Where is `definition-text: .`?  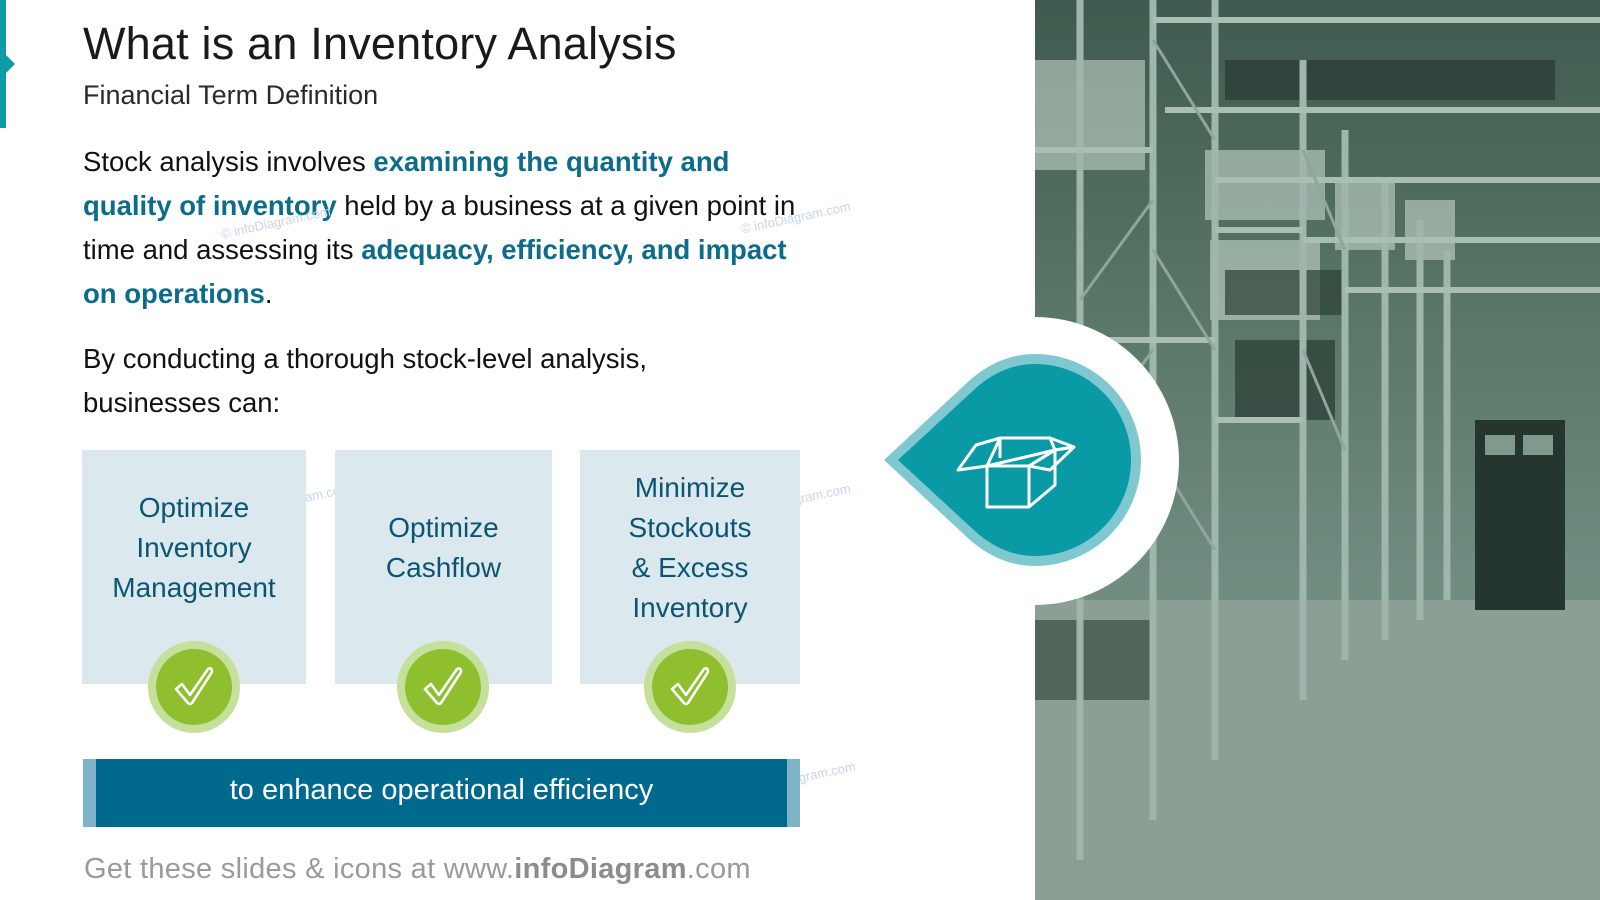 definition-text: . is located at coordinates (268, 293).